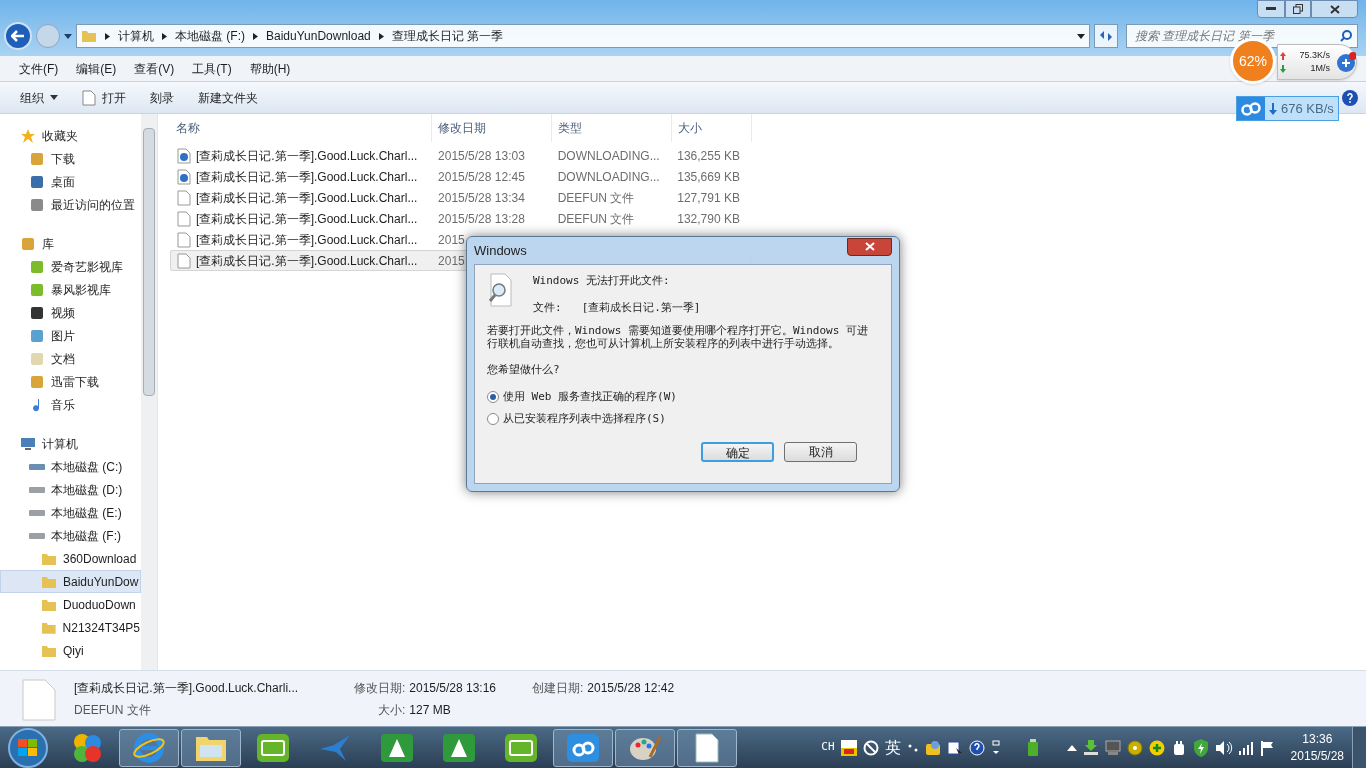  I want to click on column-header: 大小, so click(712, 128).